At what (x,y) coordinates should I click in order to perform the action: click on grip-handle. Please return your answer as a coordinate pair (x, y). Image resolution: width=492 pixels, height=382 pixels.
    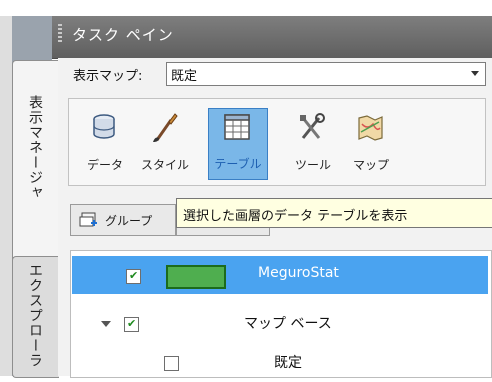
    Looking at the image, I should click on (60, 33).